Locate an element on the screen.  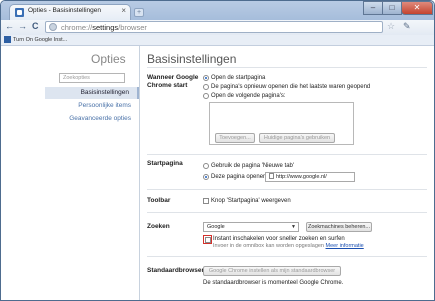
homepage-option-newtab: Gebruik de pagina 'Nieuwe tab' is located at coordinates (253, 166).